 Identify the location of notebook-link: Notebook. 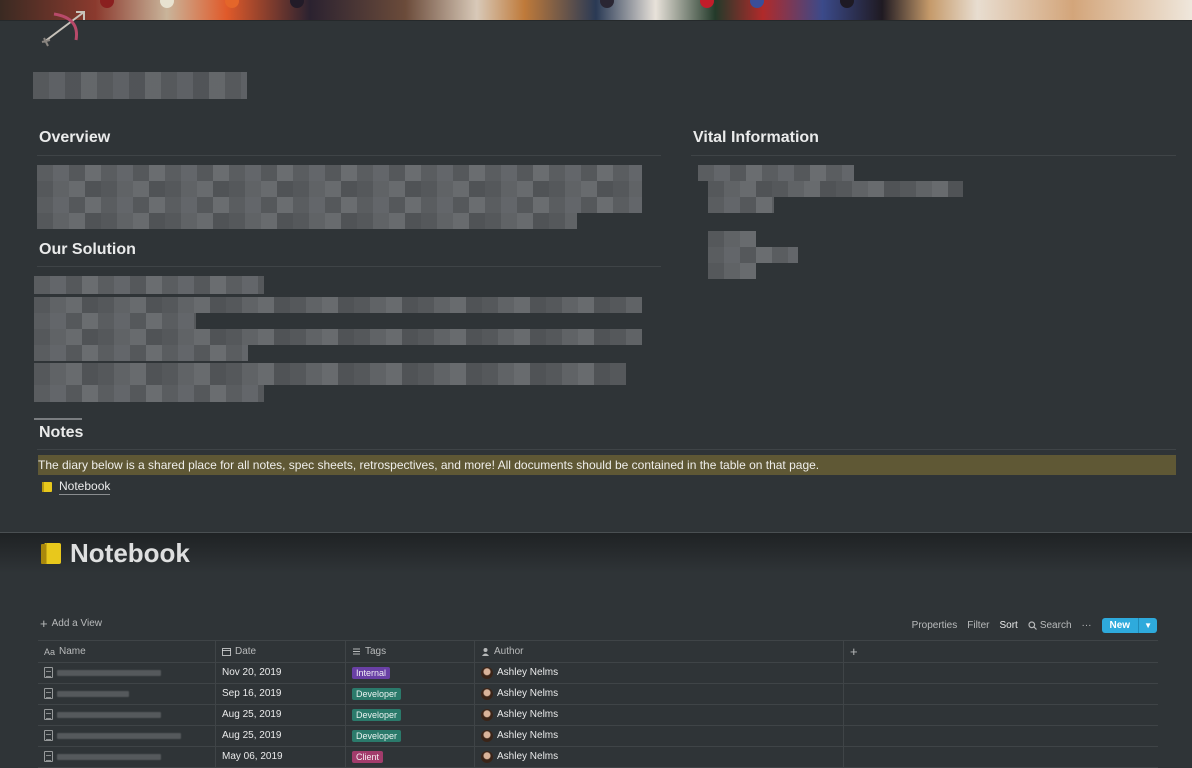
(76, 486).